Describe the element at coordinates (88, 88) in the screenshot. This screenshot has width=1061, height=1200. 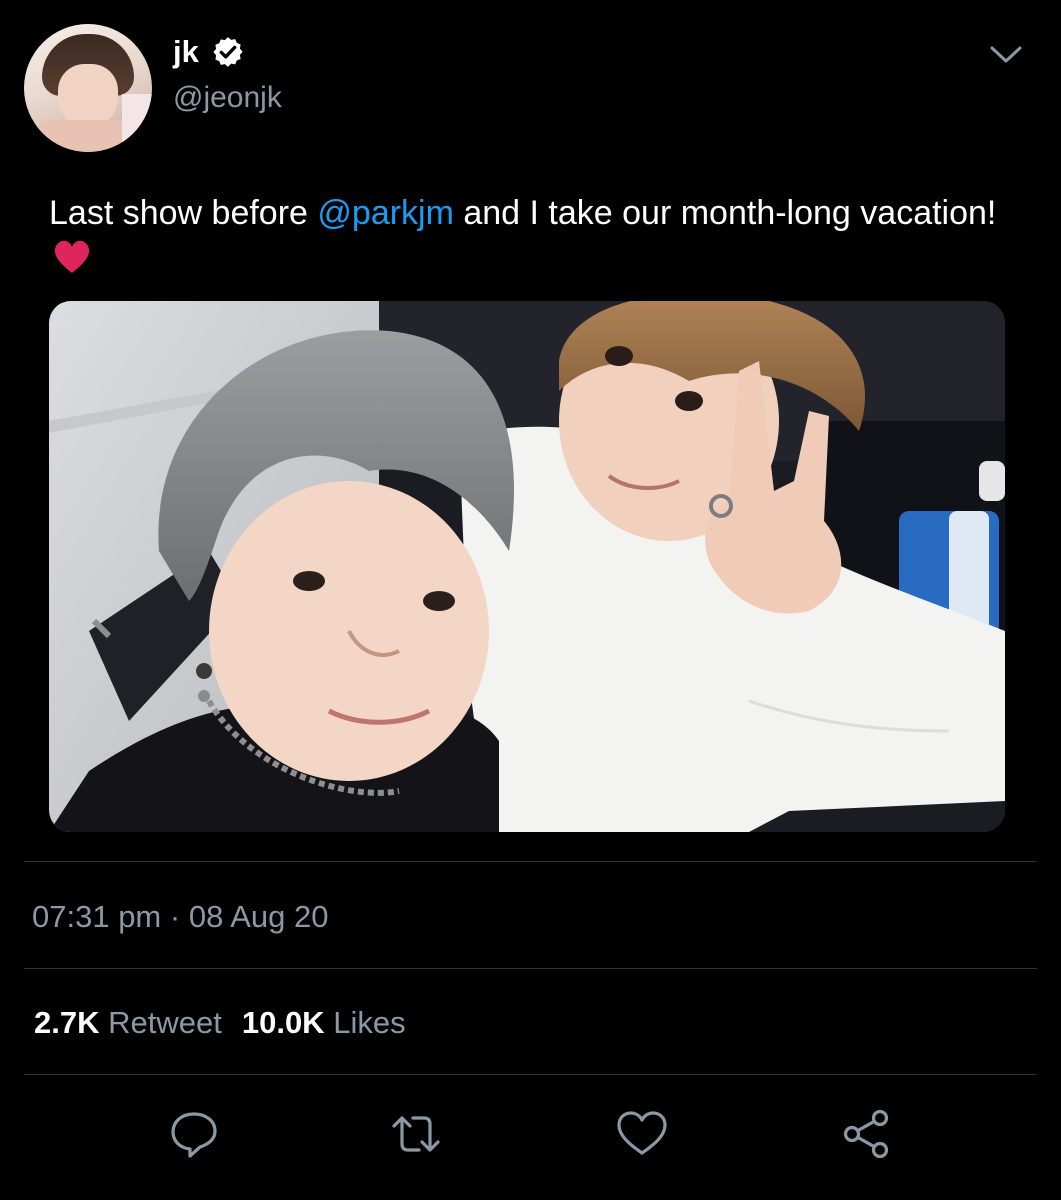
I see `avatar` at that location.